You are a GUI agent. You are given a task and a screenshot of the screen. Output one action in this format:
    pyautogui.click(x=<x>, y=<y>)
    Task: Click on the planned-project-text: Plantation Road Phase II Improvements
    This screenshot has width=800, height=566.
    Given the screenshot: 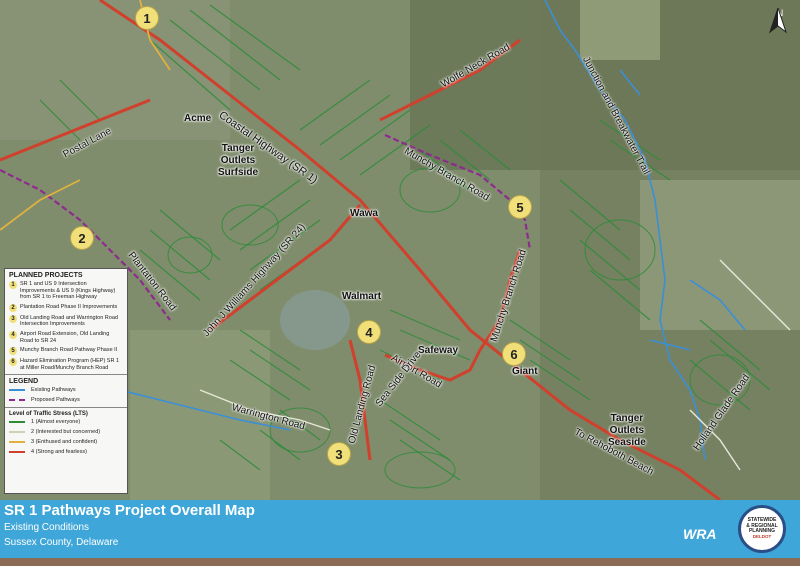 What is the action you would take?
    pyautogui.click(x=69, y=306)
    